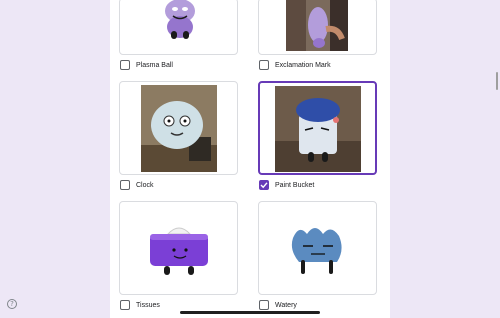  Describe the element at coordinates (180, 21) in the screenshot. I see `plasma-ball-plush-image` at that location.